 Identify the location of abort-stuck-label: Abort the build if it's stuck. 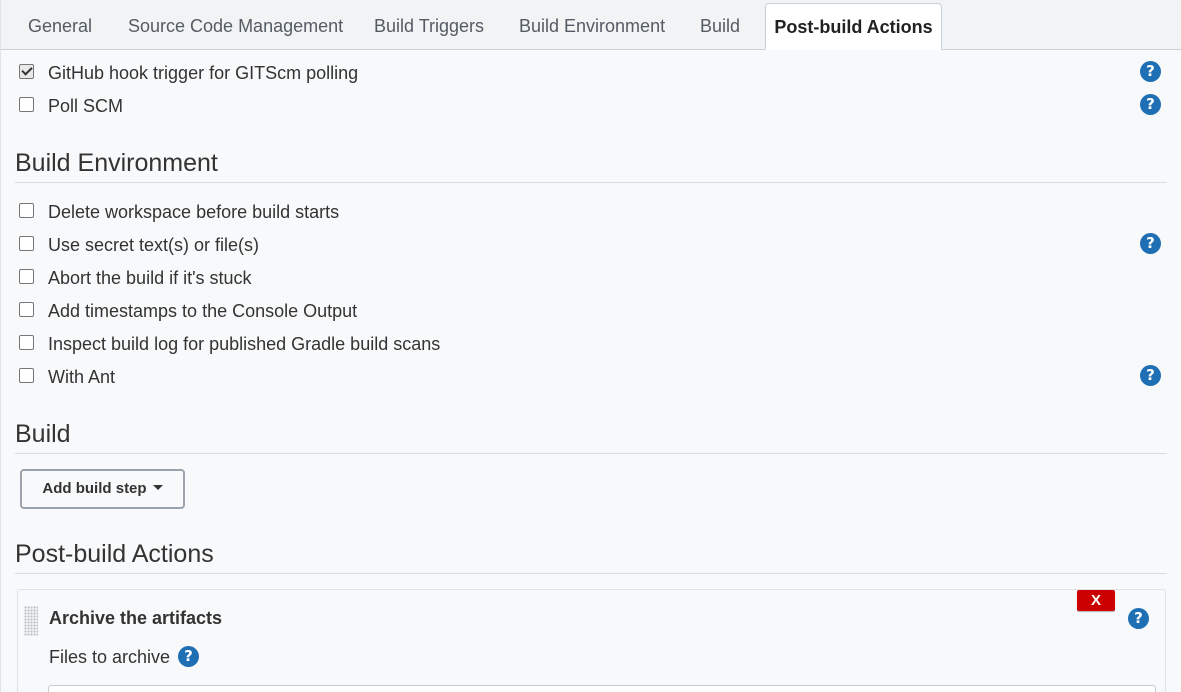
(150, 278).